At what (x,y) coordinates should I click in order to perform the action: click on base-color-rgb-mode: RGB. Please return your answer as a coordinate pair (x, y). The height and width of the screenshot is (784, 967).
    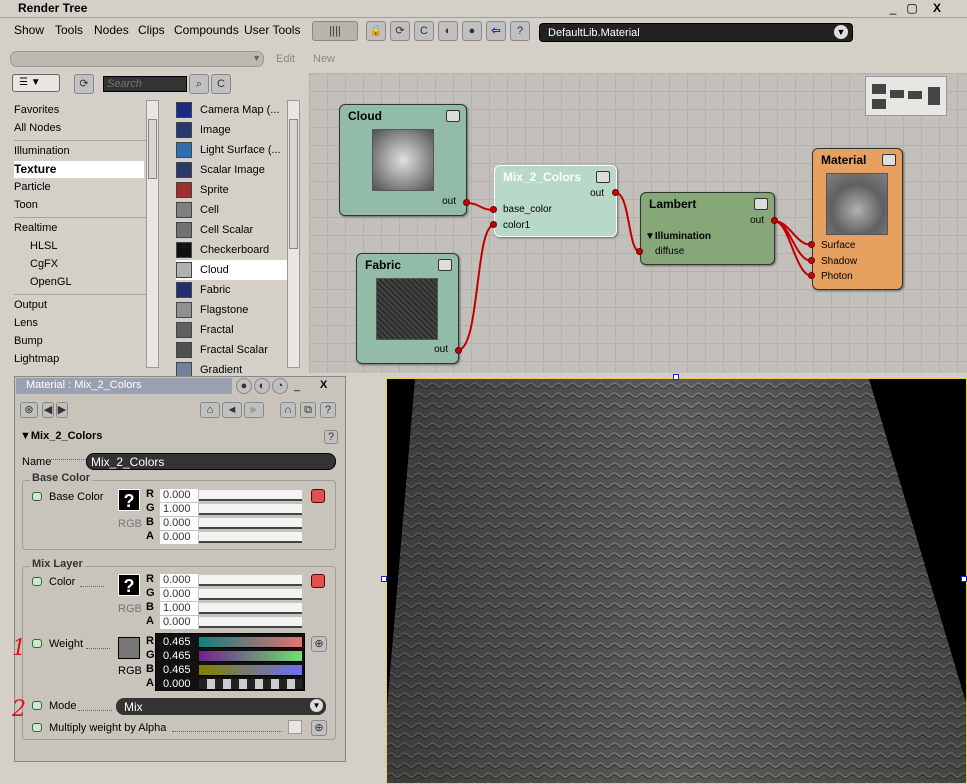
    Looking at the image, I should click on (130, 524).